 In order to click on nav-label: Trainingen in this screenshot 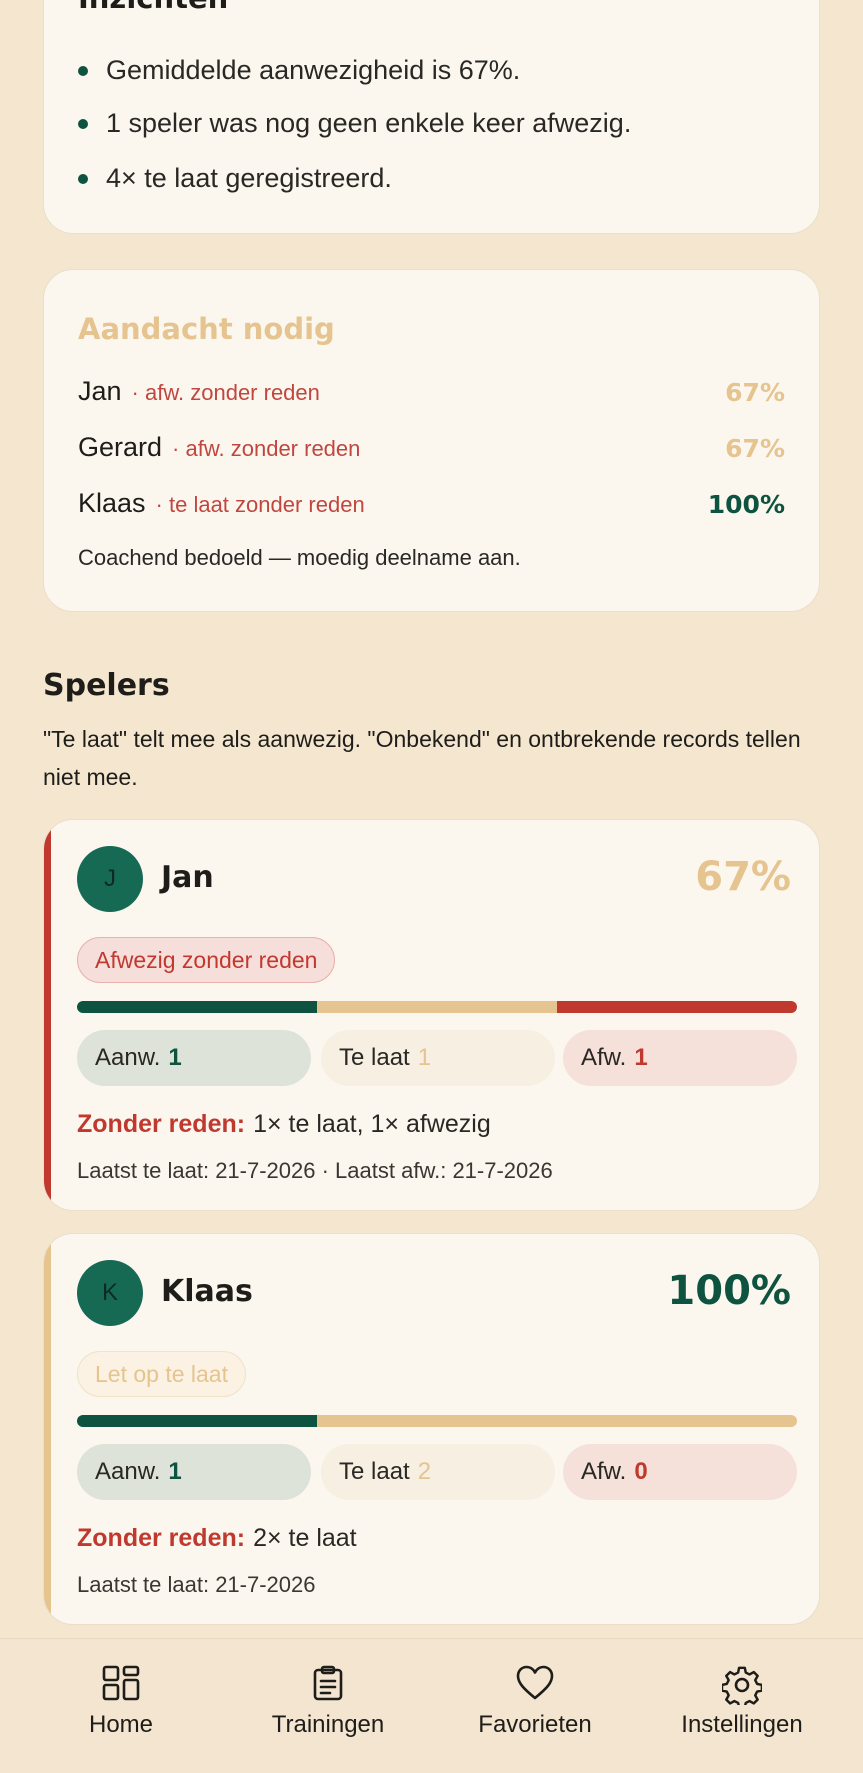, I will do `click(328, 1724)`.